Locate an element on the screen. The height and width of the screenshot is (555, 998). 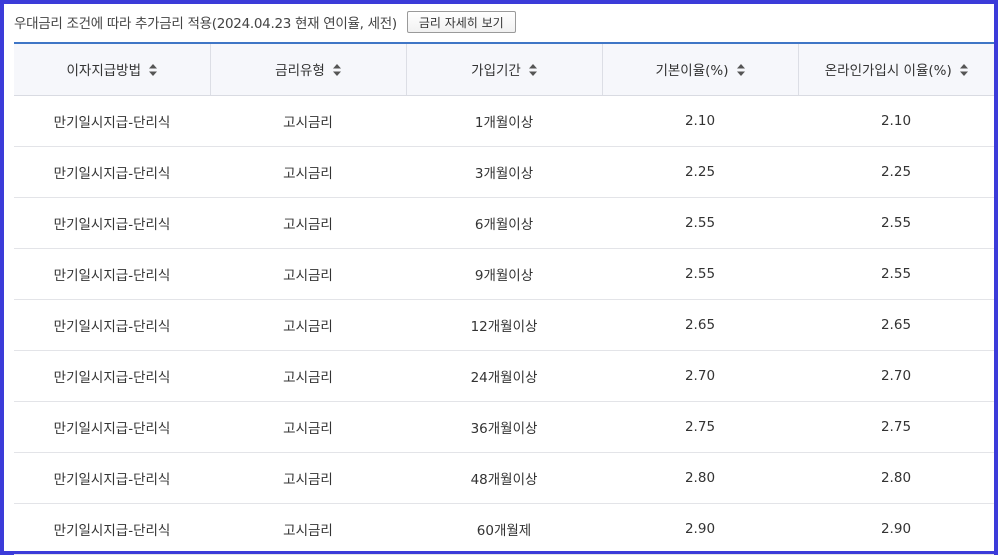
table-row: 만기일시지급-단리식 고시금리 24개월이상 2.70 2.70 is located at coordinates (504, 376).